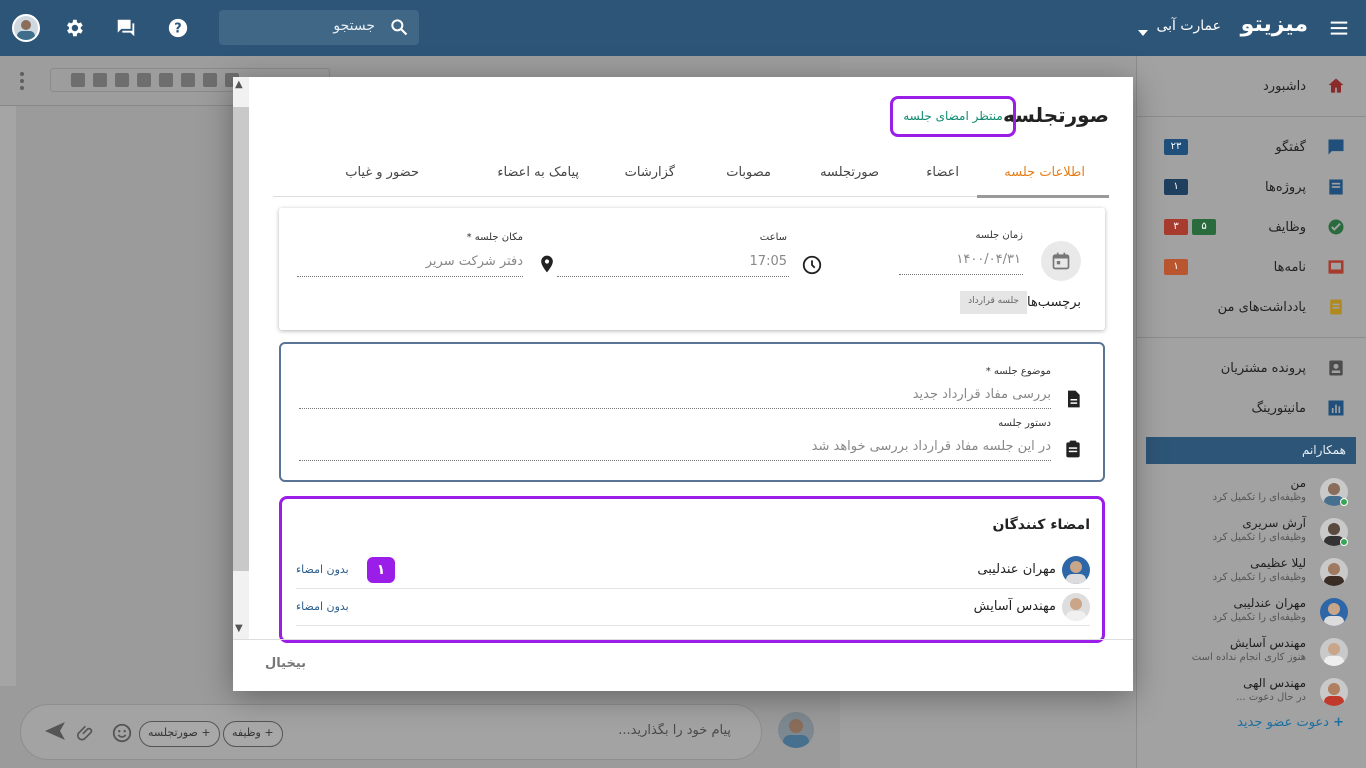  Describe the element at coordinates (474, 261) in the screenshot. I see `place-value: دفتر شرکت سریر` at that location.